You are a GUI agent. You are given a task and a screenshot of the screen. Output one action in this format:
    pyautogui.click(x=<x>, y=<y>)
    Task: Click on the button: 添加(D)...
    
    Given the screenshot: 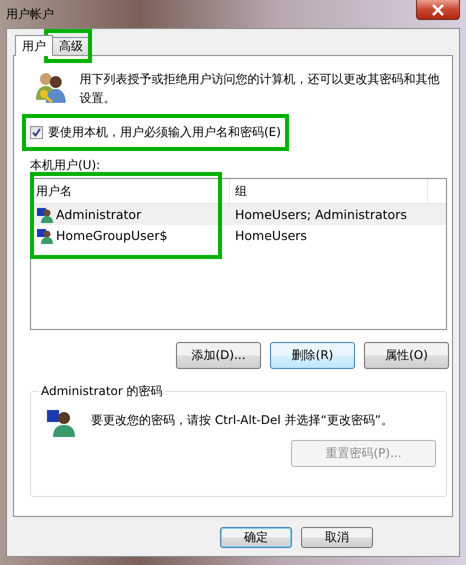 What is the action you would take?
    pyautogui.click(x=218, y=355)
    